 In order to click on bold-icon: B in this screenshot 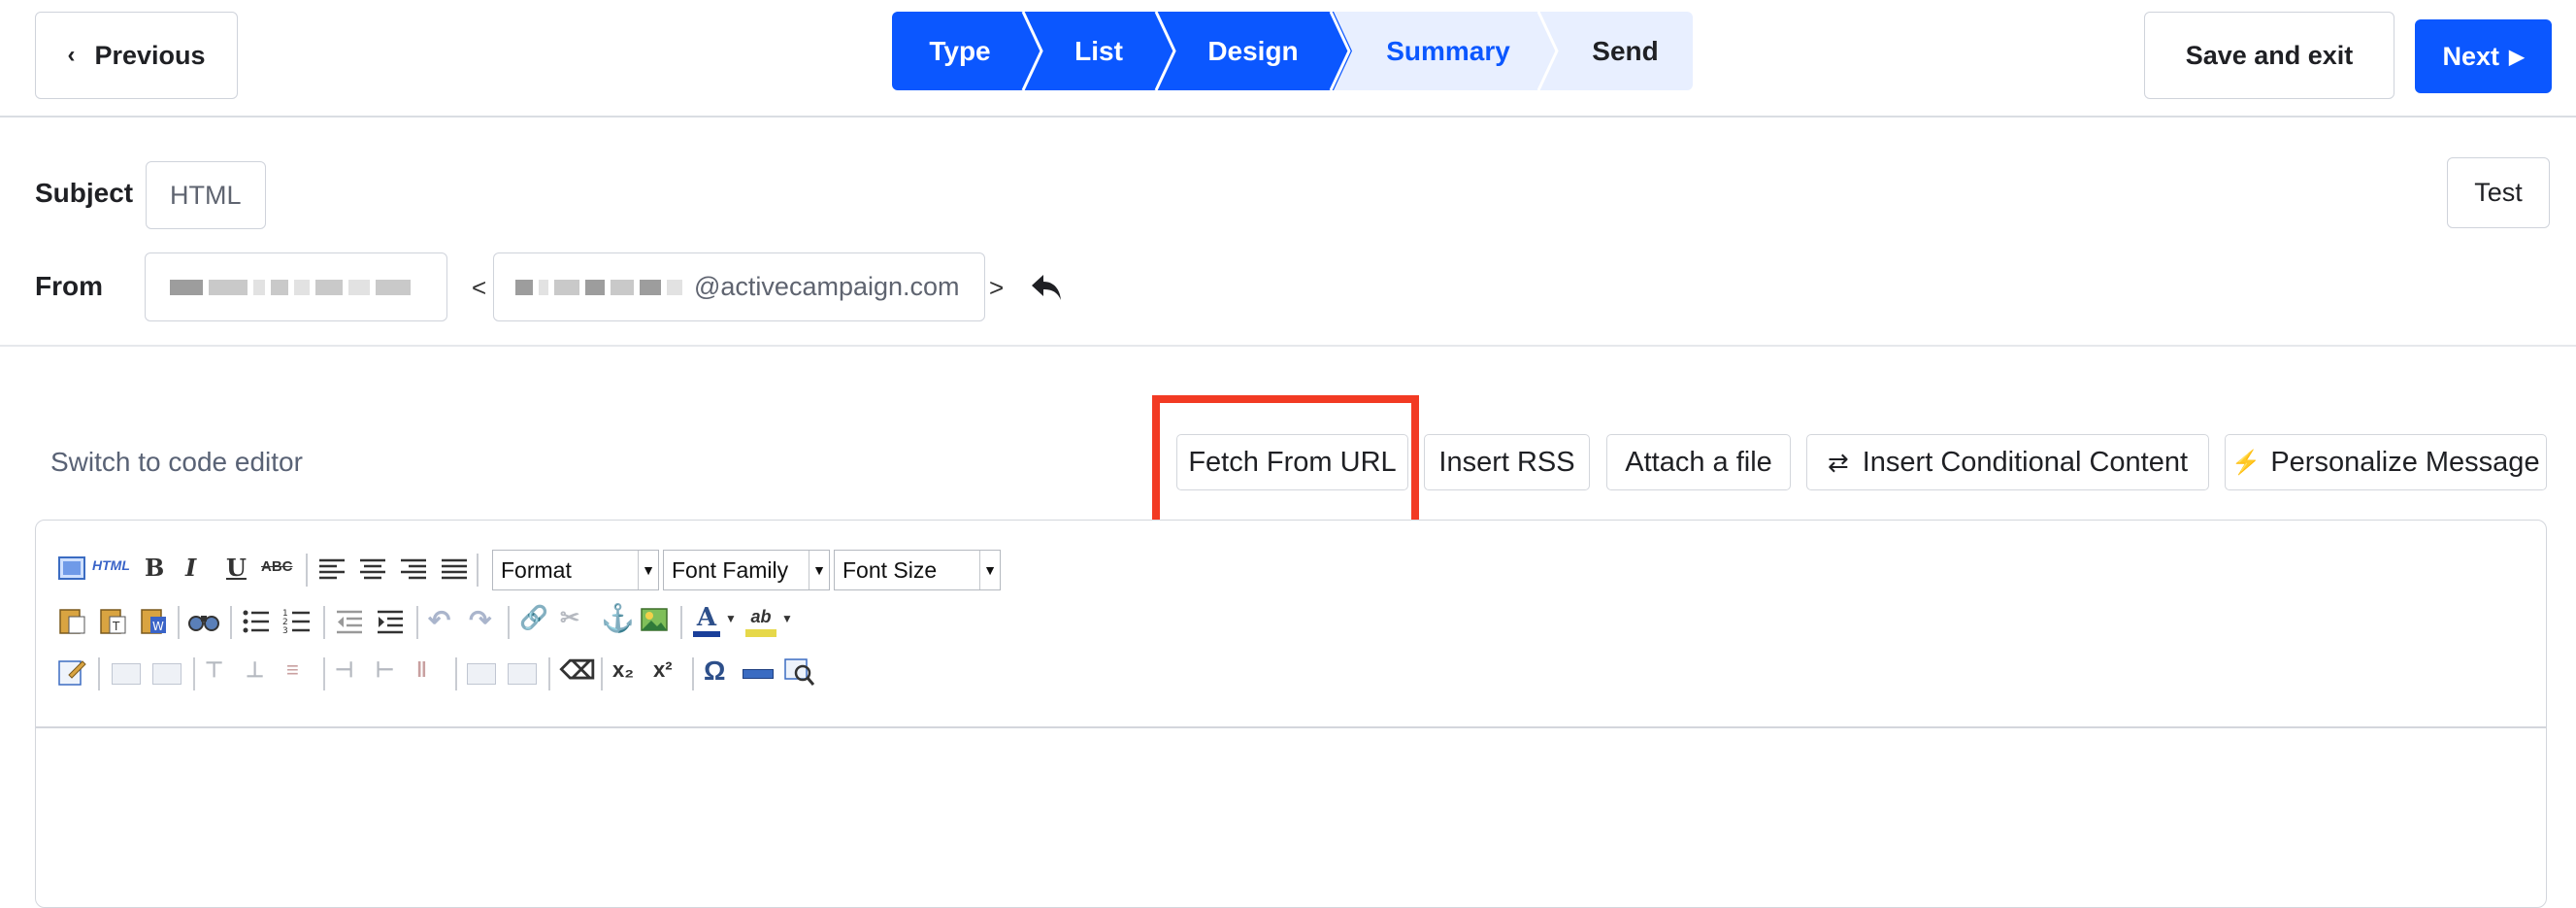, I will do `click(154, 568)`.